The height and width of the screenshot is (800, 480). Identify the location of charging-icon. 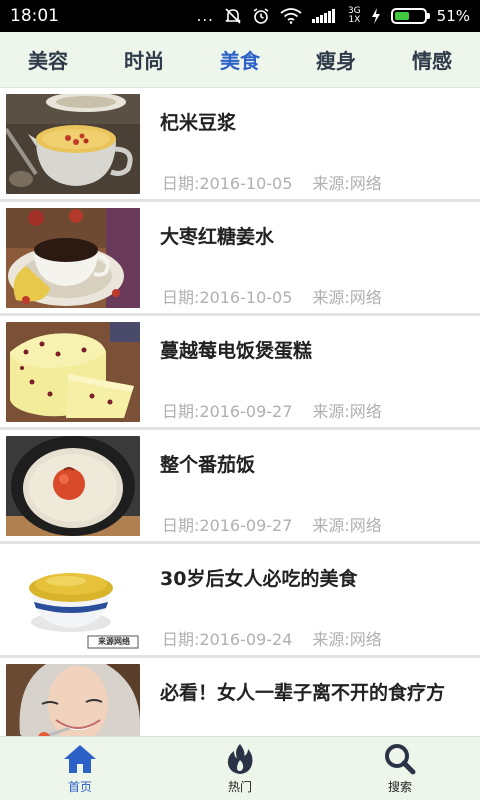
(376, 16).